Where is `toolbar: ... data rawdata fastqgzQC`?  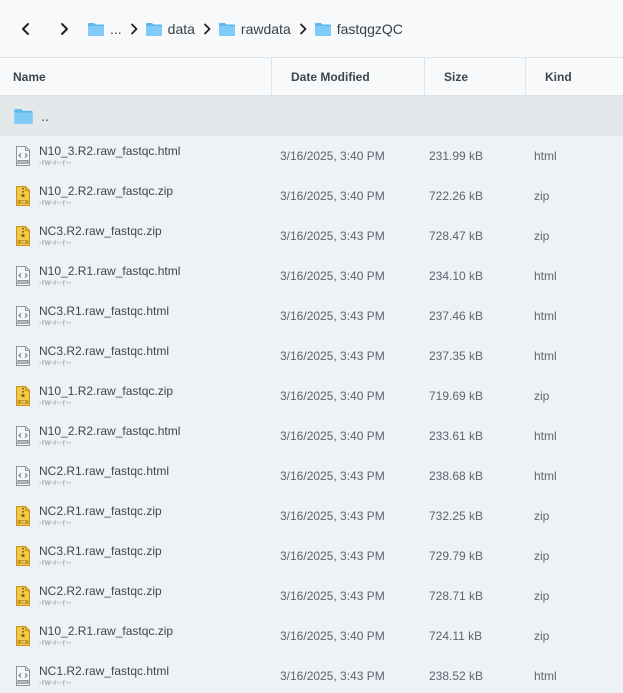 toolbar: ... data rawdata fastqgzQC is located at coordinates (311, 28).